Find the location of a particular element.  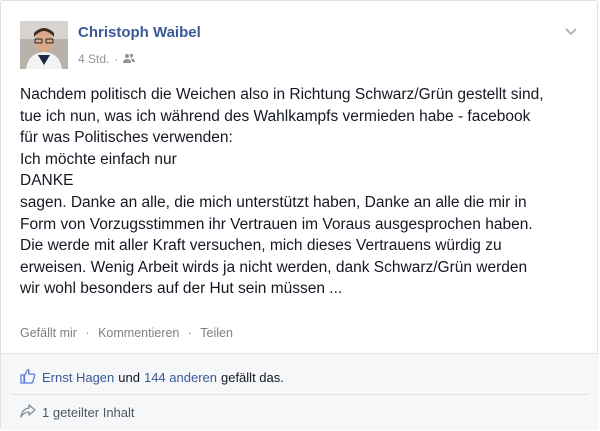

likes-others-link: 144 anderen is located at coordinates (180, 377).